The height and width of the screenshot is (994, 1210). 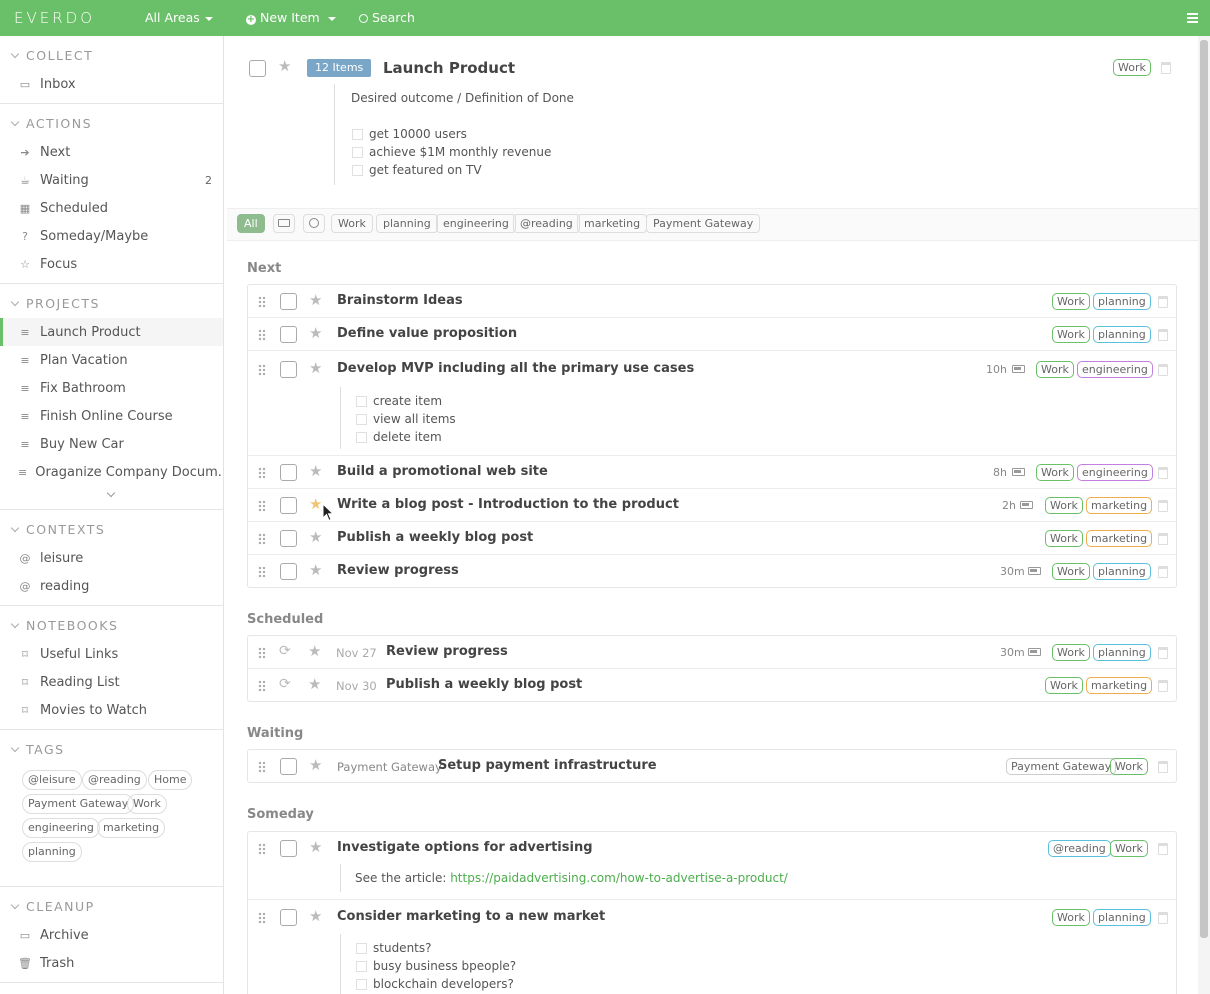 What do you see at coordinates (1115, 369) in the screenshot?
I see `tag-engineering: engineering` at bounding box center [1115, 369].